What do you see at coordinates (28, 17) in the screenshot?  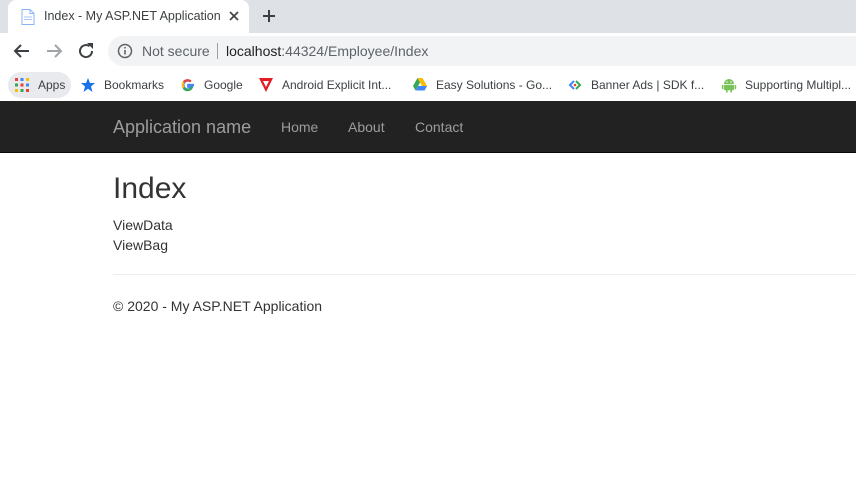 I see `page-icon` at bounding box center [28, 17].